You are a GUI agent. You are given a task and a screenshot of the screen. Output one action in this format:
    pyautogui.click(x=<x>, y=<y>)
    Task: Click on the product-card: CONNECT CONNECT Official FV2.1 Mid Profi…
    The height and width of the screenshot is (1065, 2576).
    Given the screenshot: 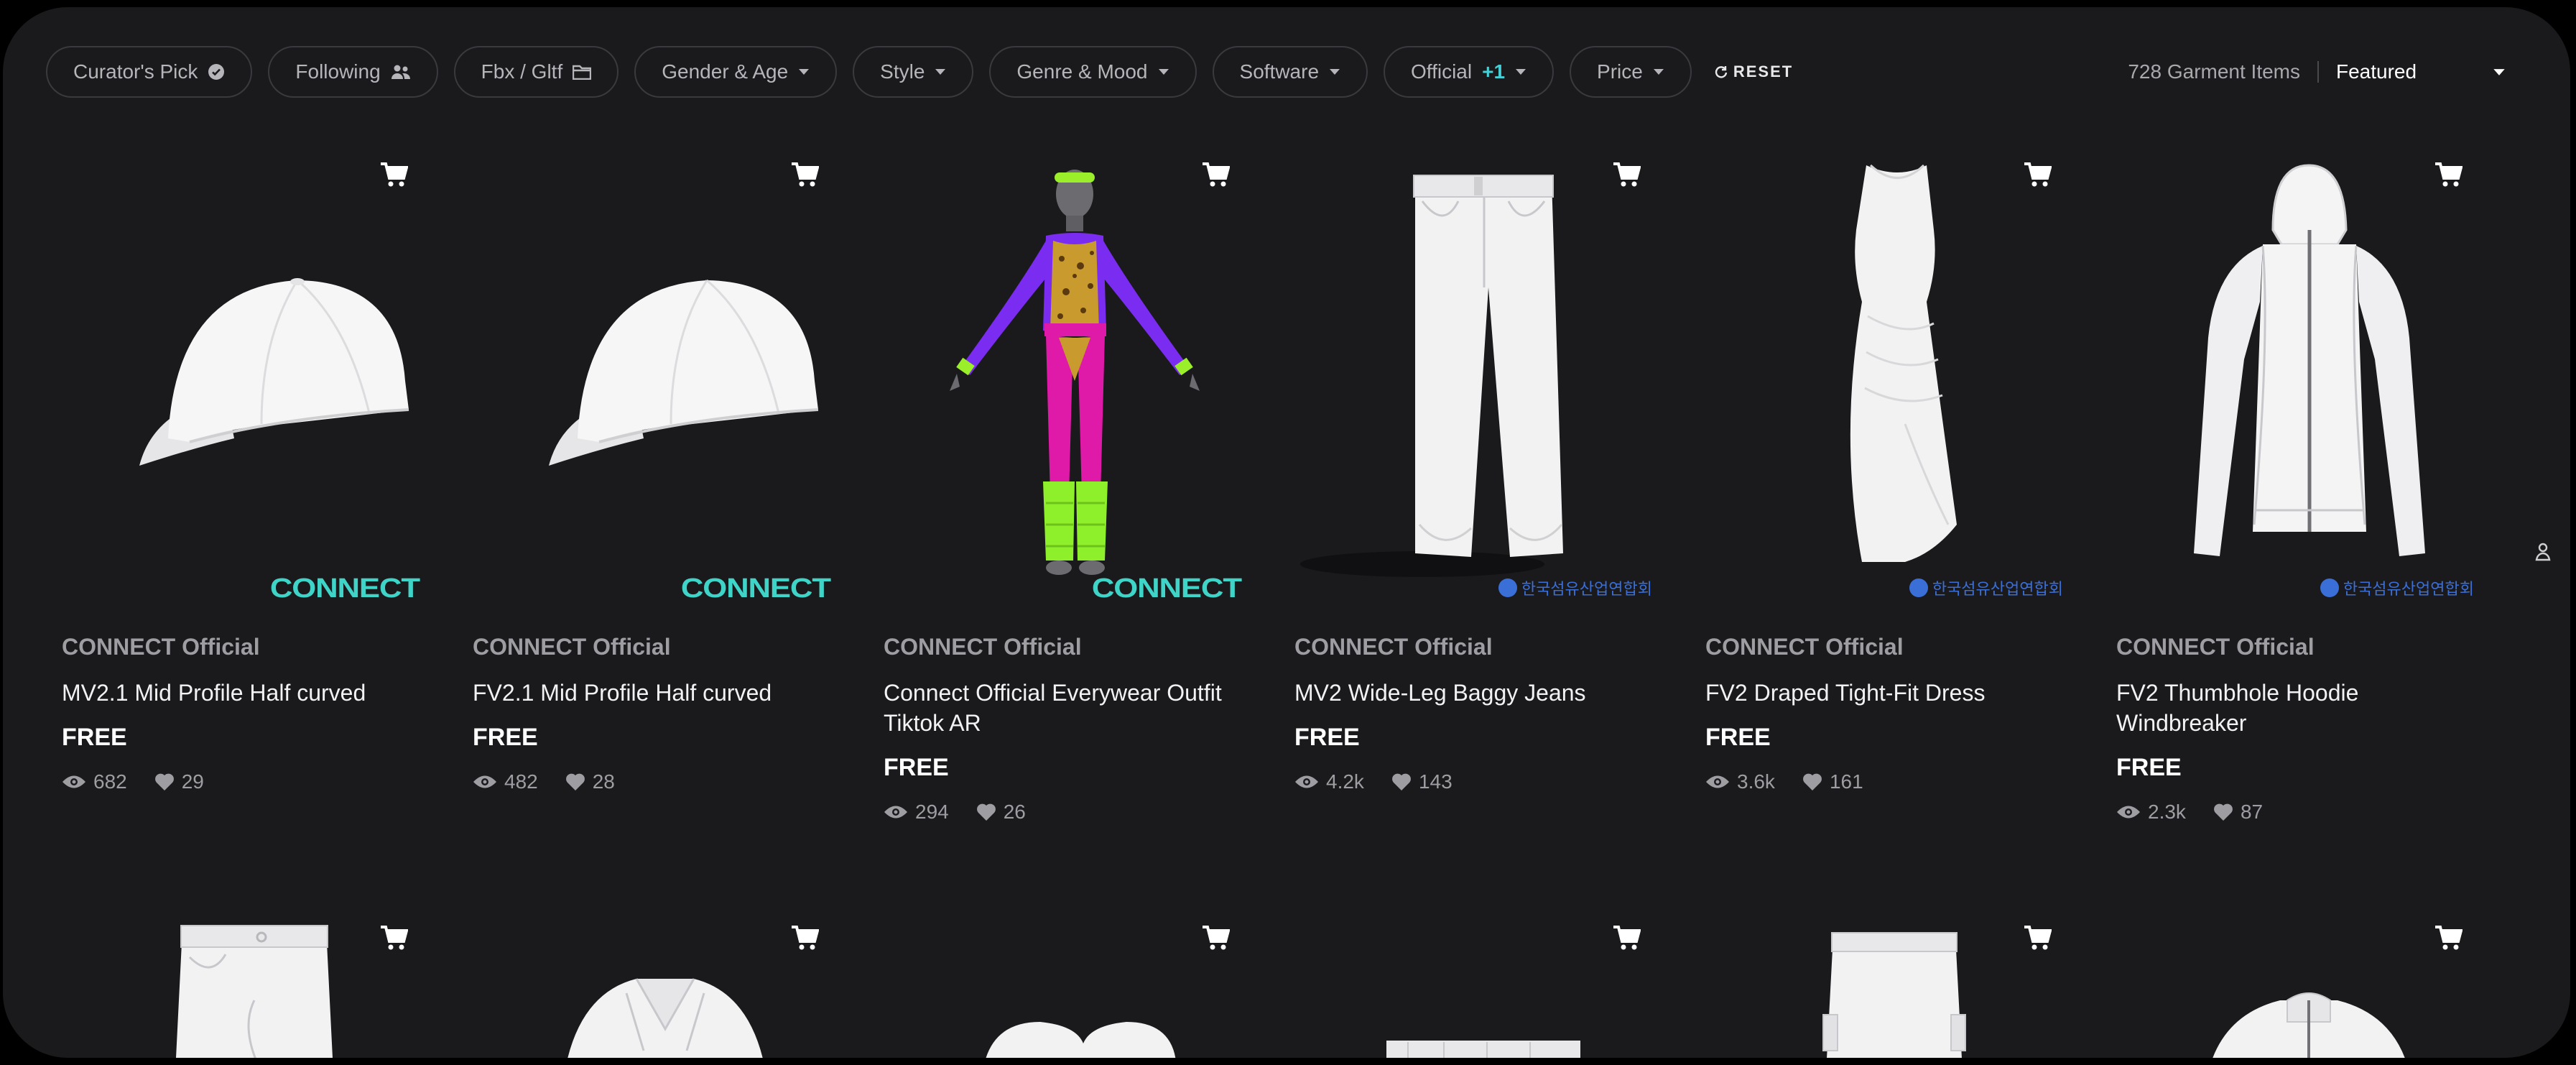 What is the action you would take?
    pyautogui.click(x=658, y=457)
    